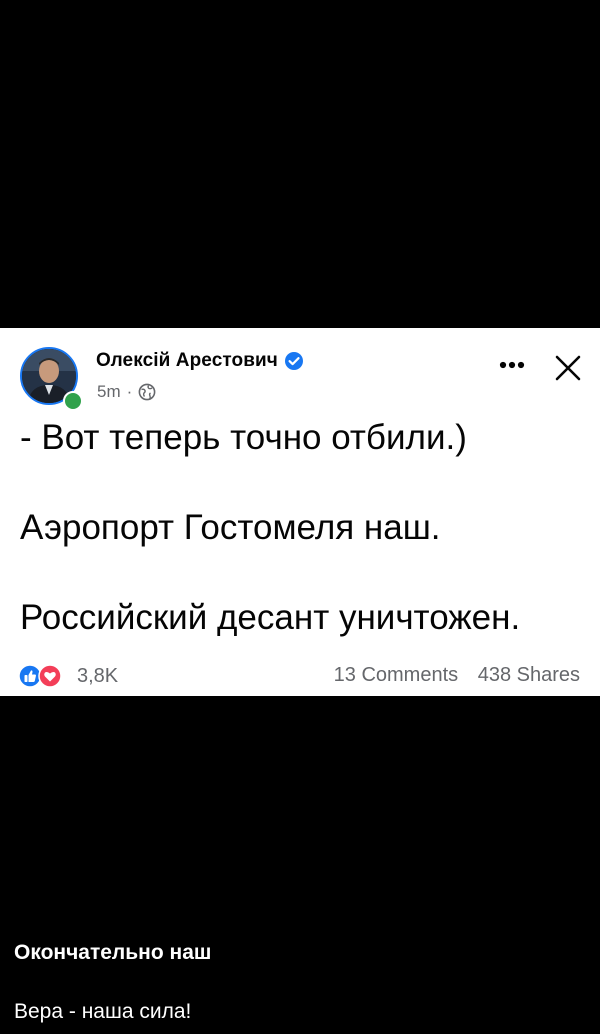 The image size is (600, 1034). Describe the element at coordinates (301, 376) in the screenshot. I see `post-header: Олексій Арестович 5m ·` at that location.